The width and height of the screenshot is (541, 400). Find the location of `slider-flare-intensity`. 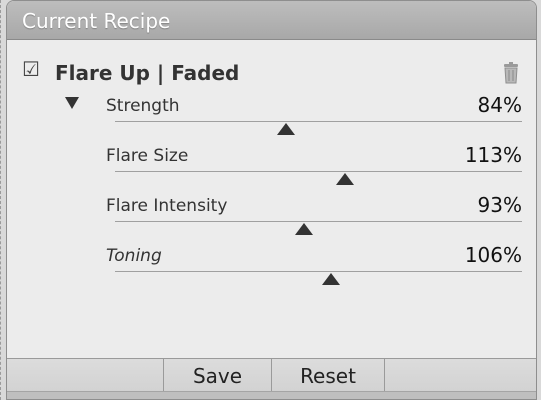

slider-flare-intensity is located at coordinates (318, 232).